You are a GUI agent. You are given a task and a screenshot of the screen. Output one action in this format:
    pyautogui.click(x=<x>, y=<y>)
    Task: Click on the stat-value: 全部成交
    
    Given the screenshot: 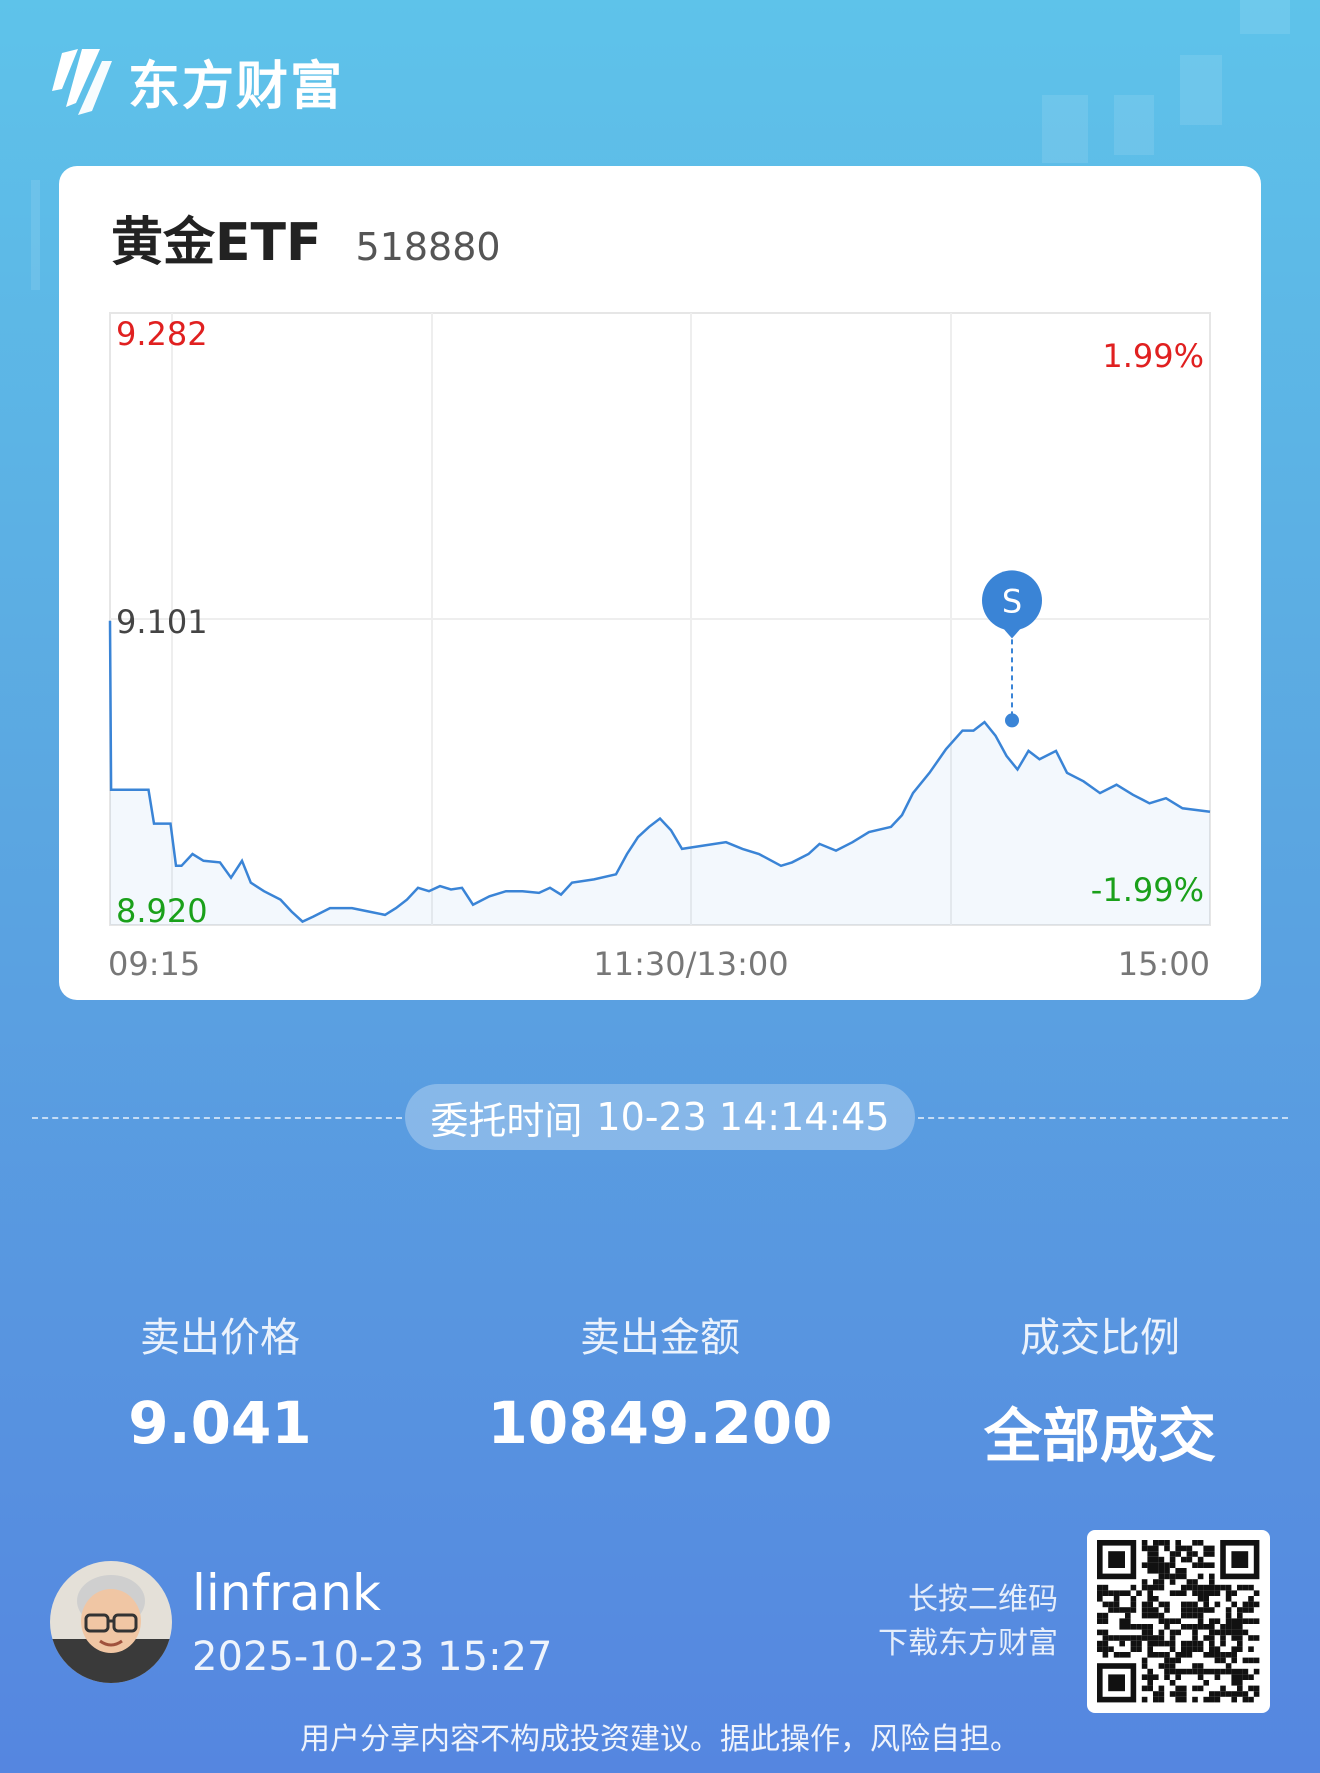 What is the action you would take?
    pyautogui.click(x=1099, y=1436)
    